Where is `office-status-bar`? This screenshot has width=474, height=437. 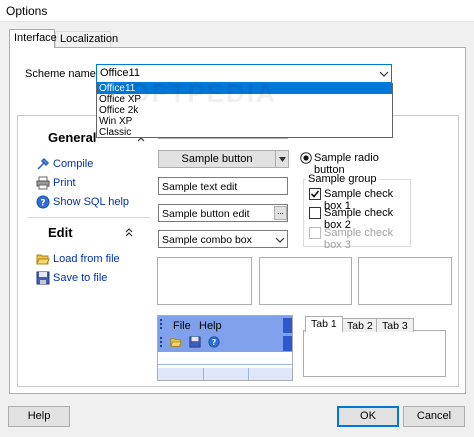
office-status-bar is located at coordinates (225, 374).